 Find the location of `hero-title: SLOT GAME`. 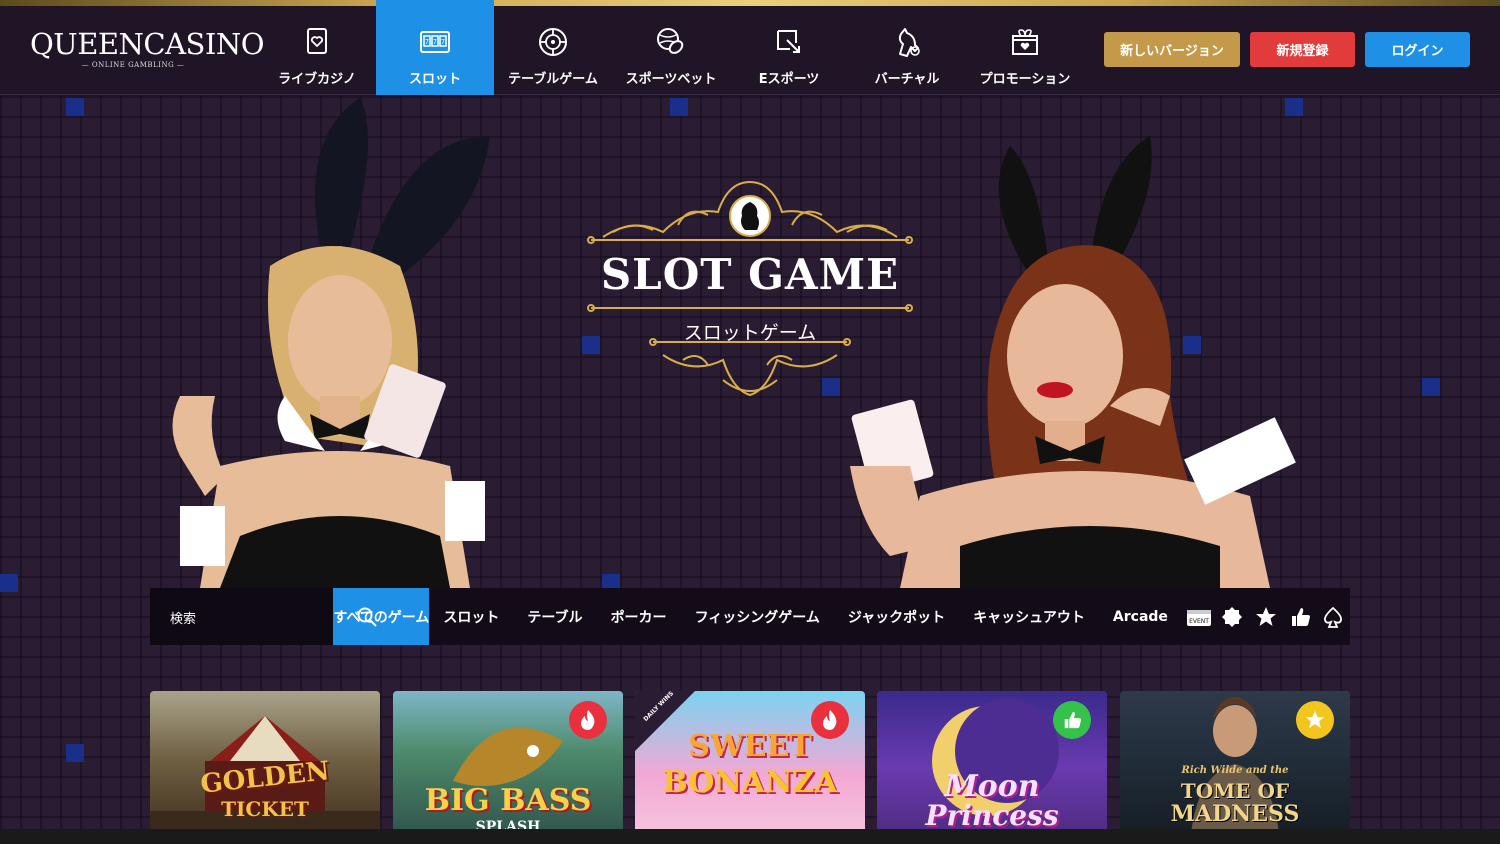

hero-title: SLOT GAME is located at coordinates (750, 274).